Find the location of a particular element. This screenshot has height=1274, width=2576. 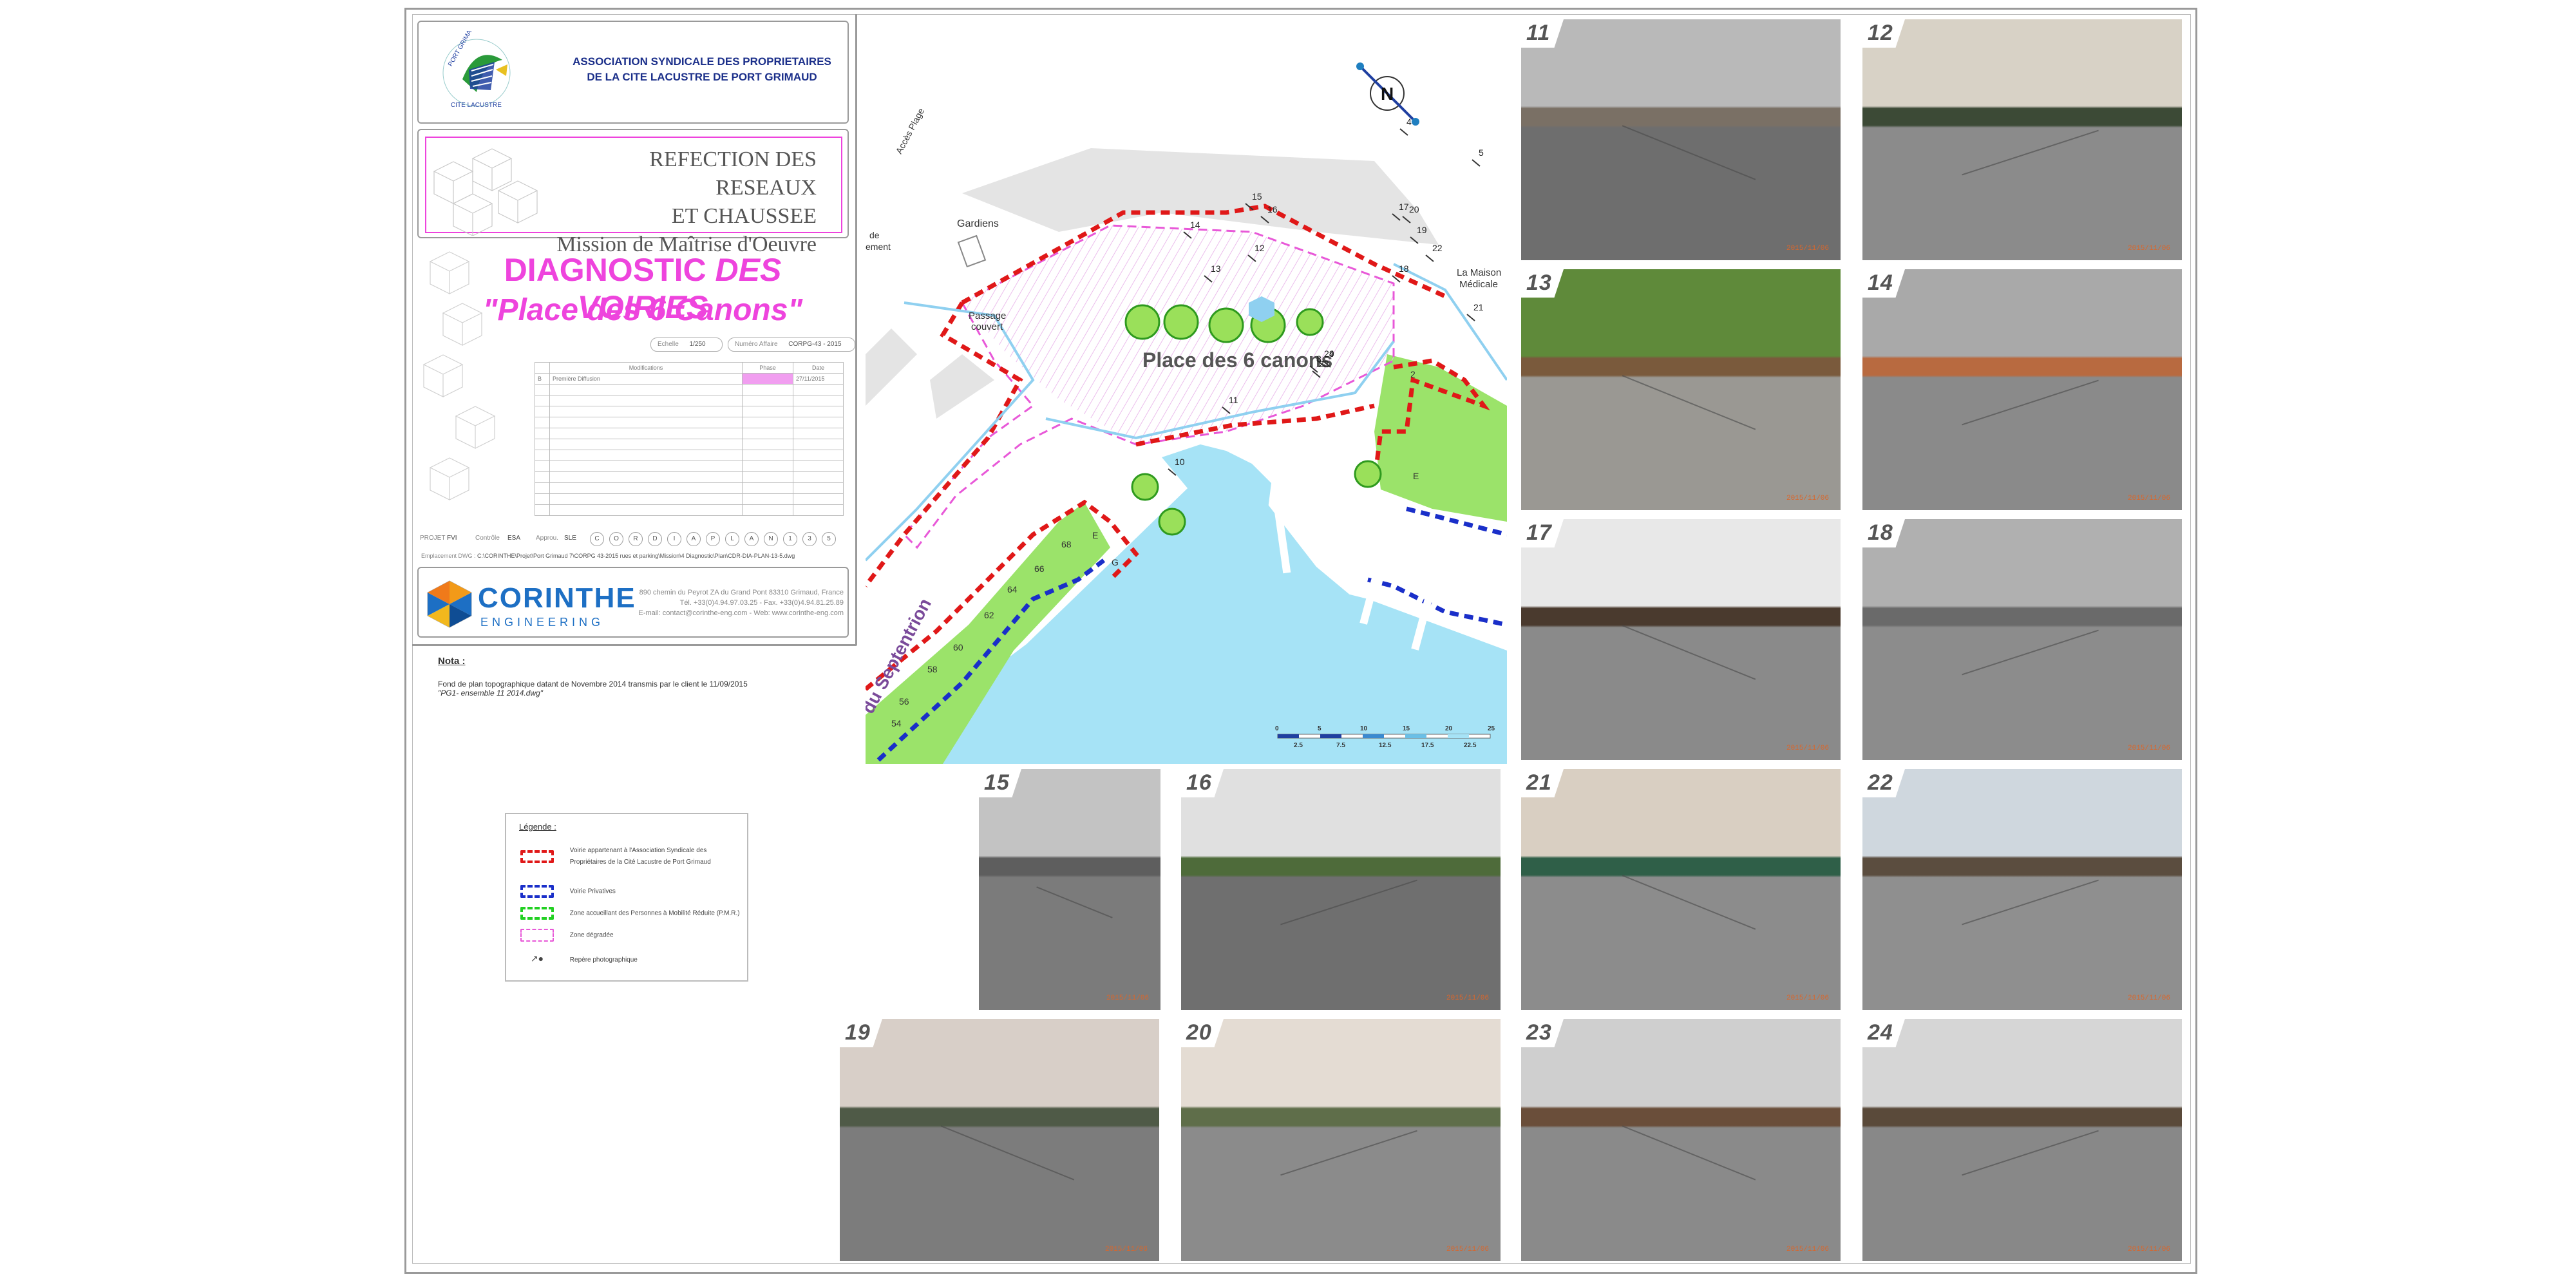

maison-medicale-label-1: La Maison is located at coordinates (1479, 272).